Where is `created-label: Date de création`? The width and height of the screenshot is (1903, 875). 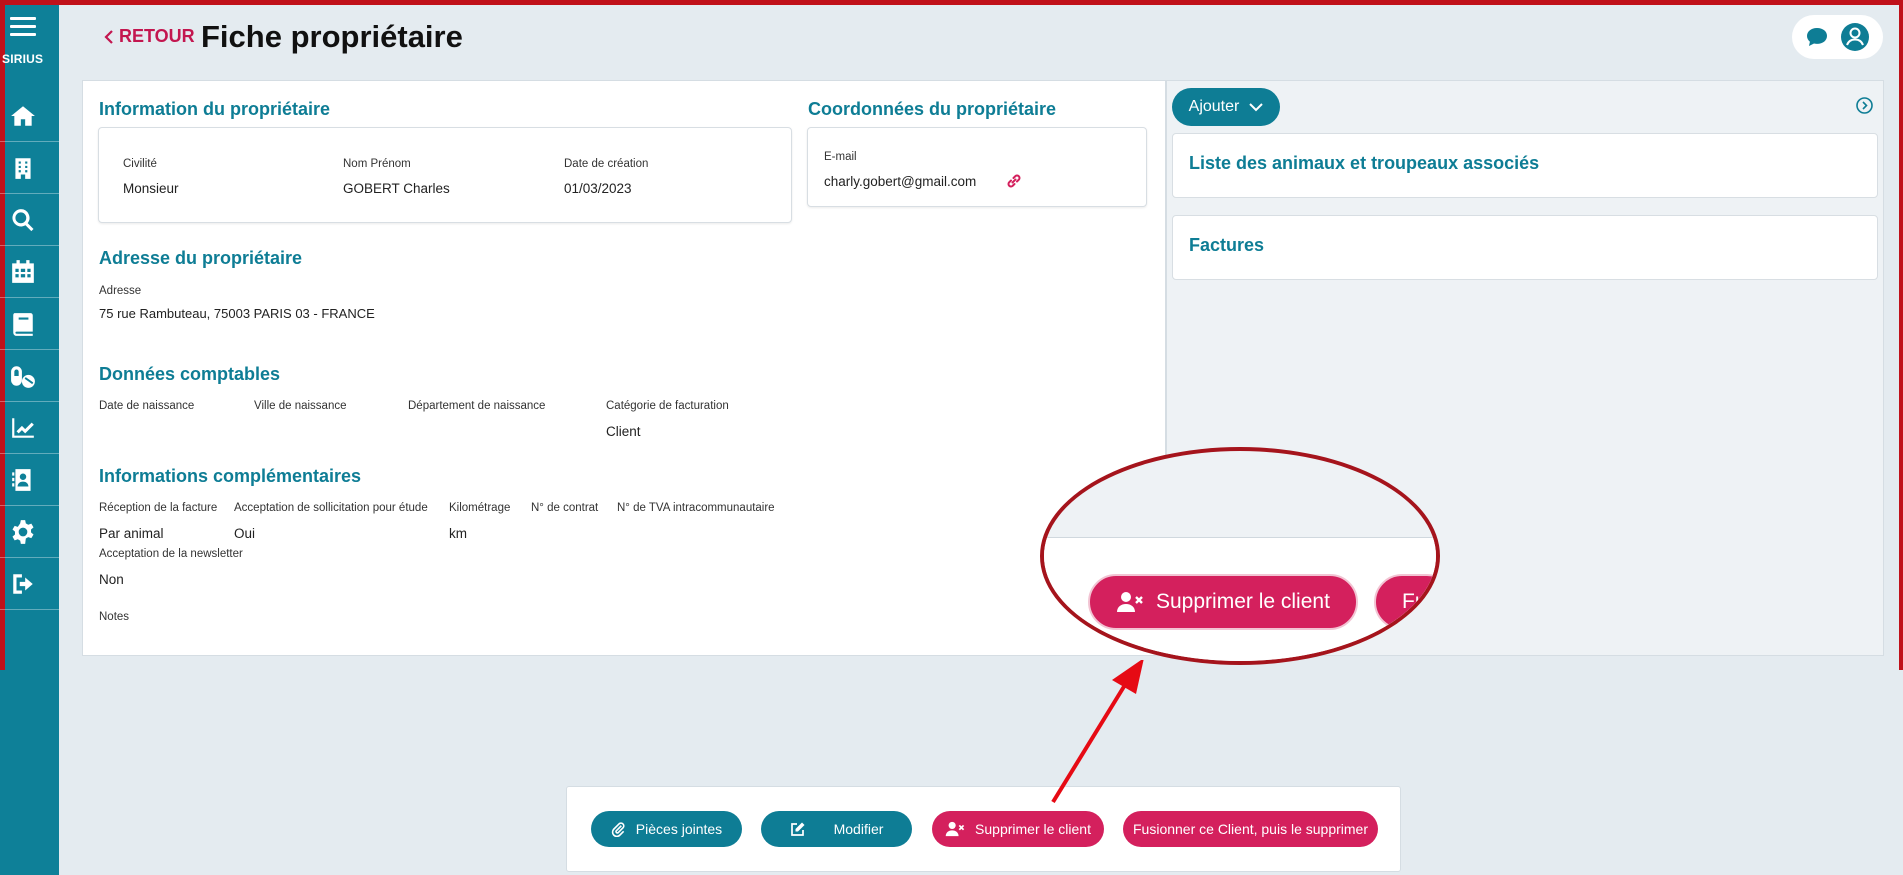
created-label: Date de création is located at coordinates (606, 164).